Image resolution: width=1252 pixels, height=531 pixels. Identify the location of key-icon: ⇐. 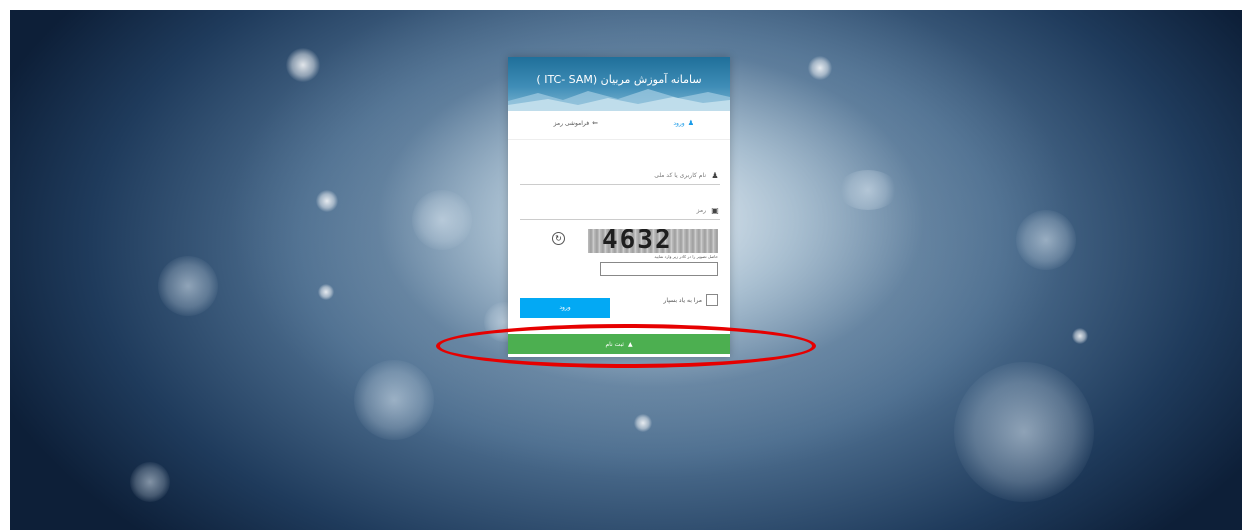
(595, 123).